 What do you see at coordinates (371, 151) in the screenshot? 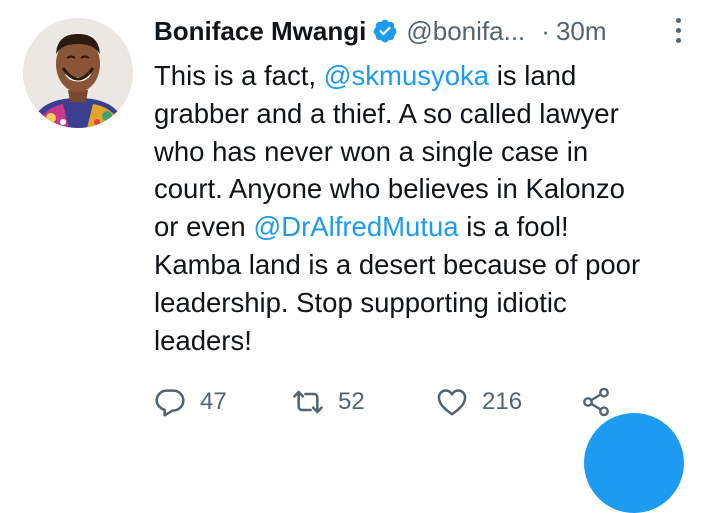
I see `tweet-text-segment: who has never won a single case in` at bounding box center [371, 151].